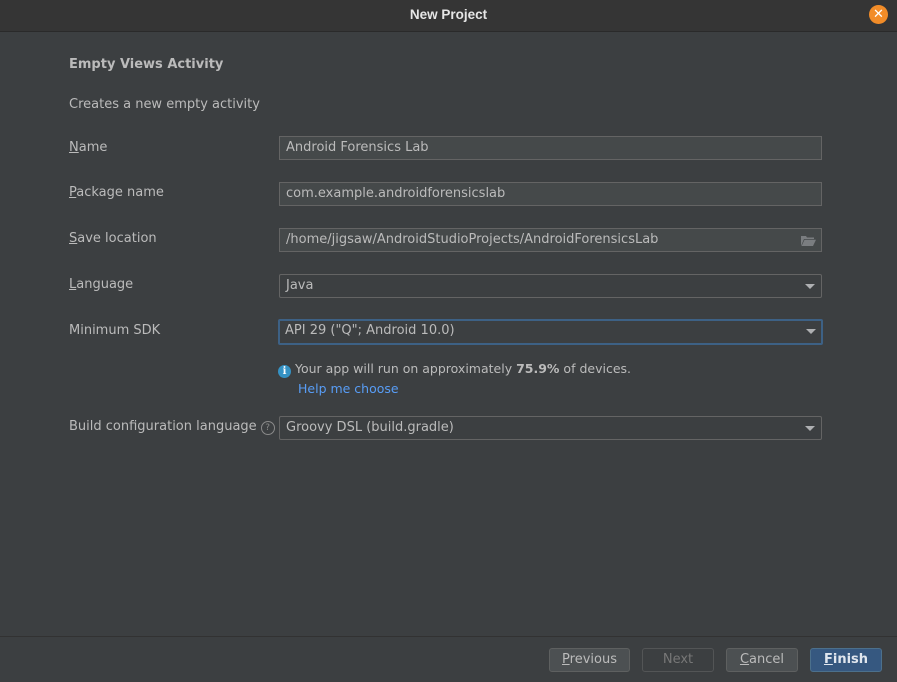 Image resolution: width=897 pixels, height=682 pixels. Describe the element at coordinates (538, 368) in the screenshot. I see `sdk-coverage-percentage: 75.9%` at that location.